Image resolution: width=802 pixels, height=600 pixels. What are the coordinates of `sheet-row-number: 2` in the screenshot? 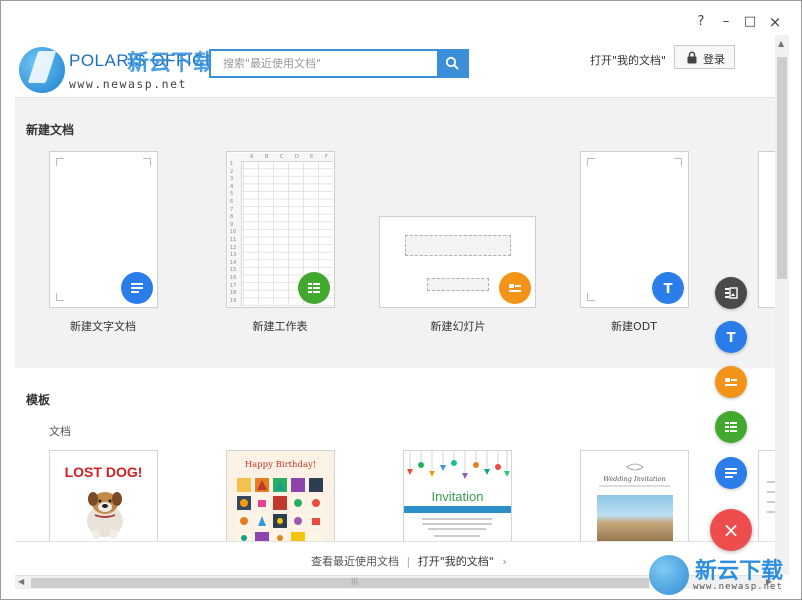 It's located at (232, 171).